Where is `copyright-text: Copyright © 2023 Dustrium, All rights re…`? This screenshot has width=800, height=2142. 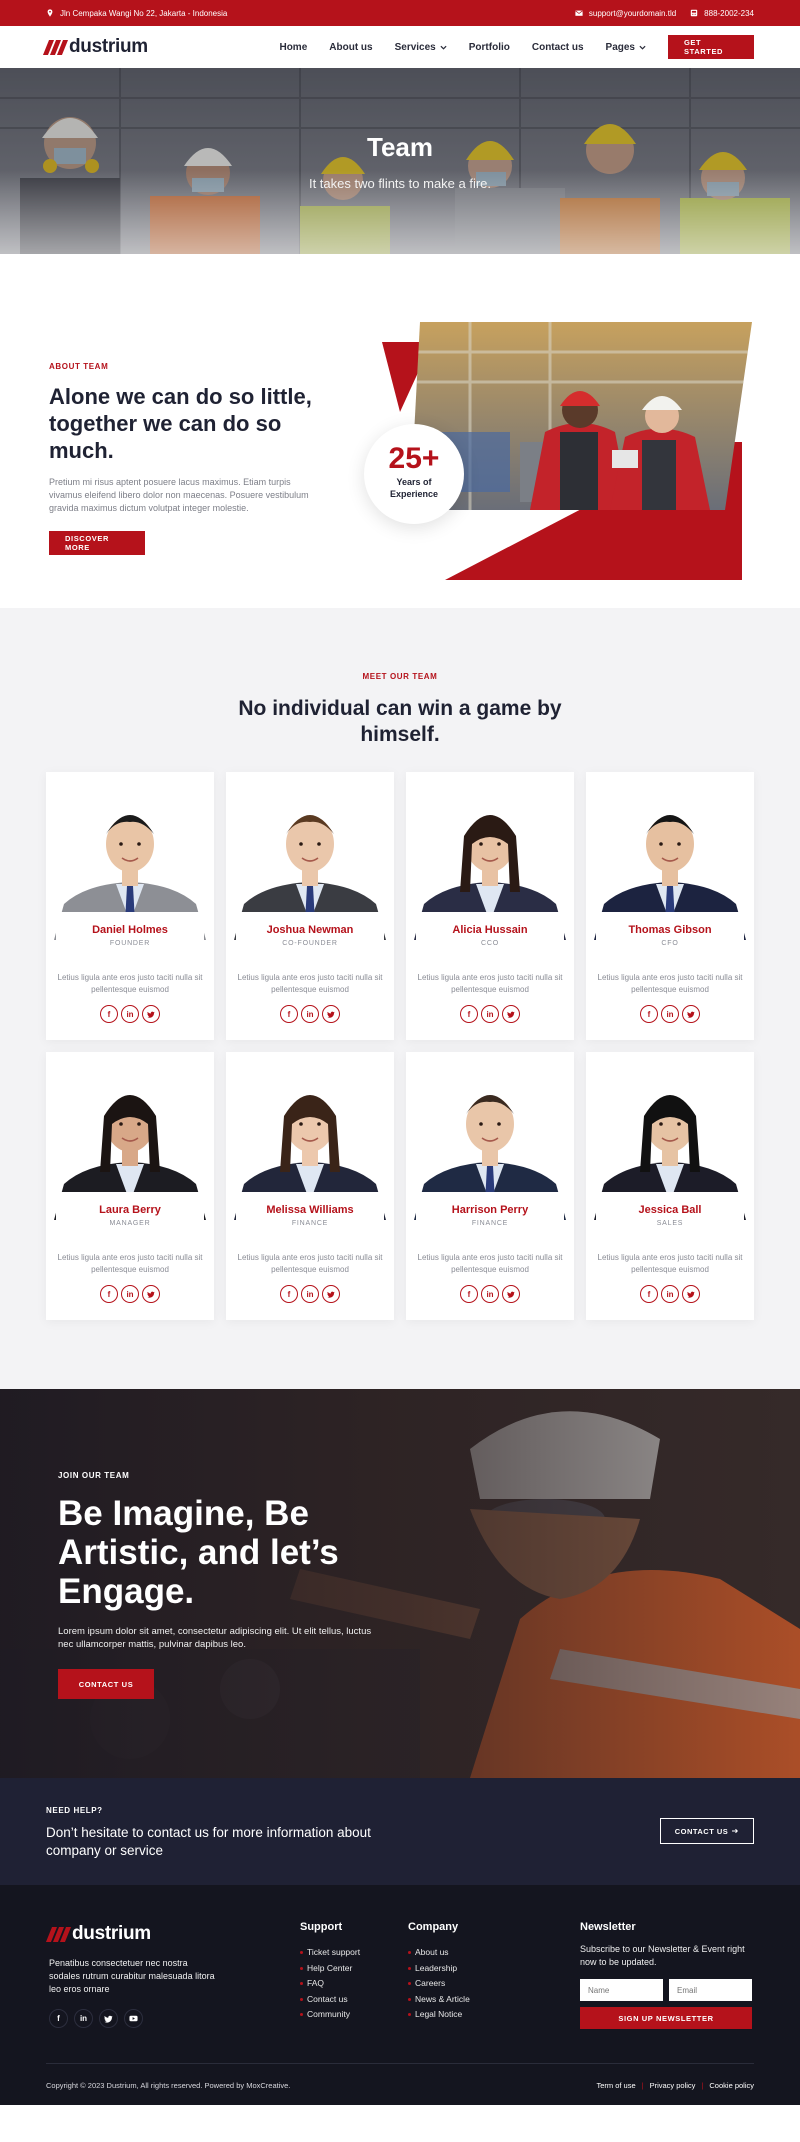
copyright-text: Copyright © 2023 Dustrium, All rights re… is located at coordinates (168, 2085).